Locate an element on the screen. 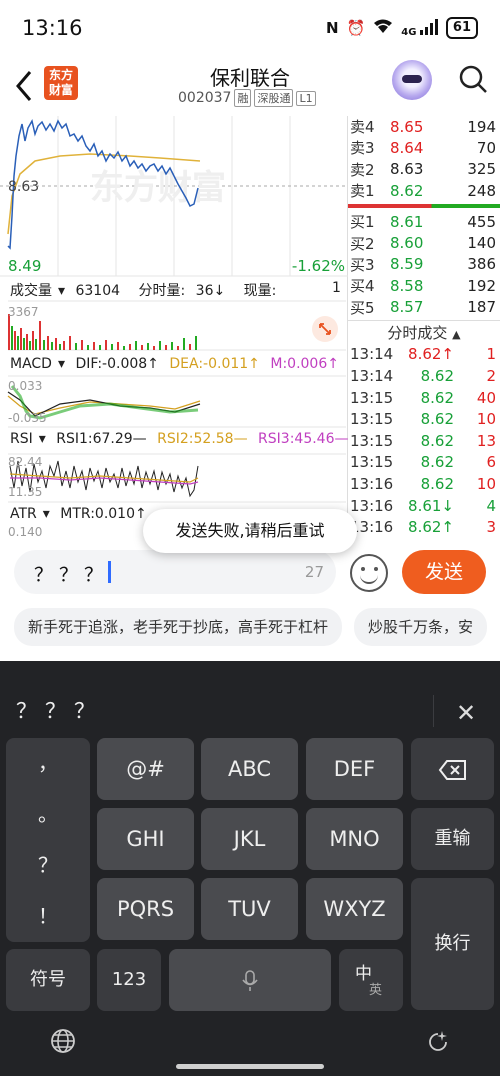 This screenshot has width=500, height=1076. connect-tag: 深股通 is located at coordinates (274, 98).